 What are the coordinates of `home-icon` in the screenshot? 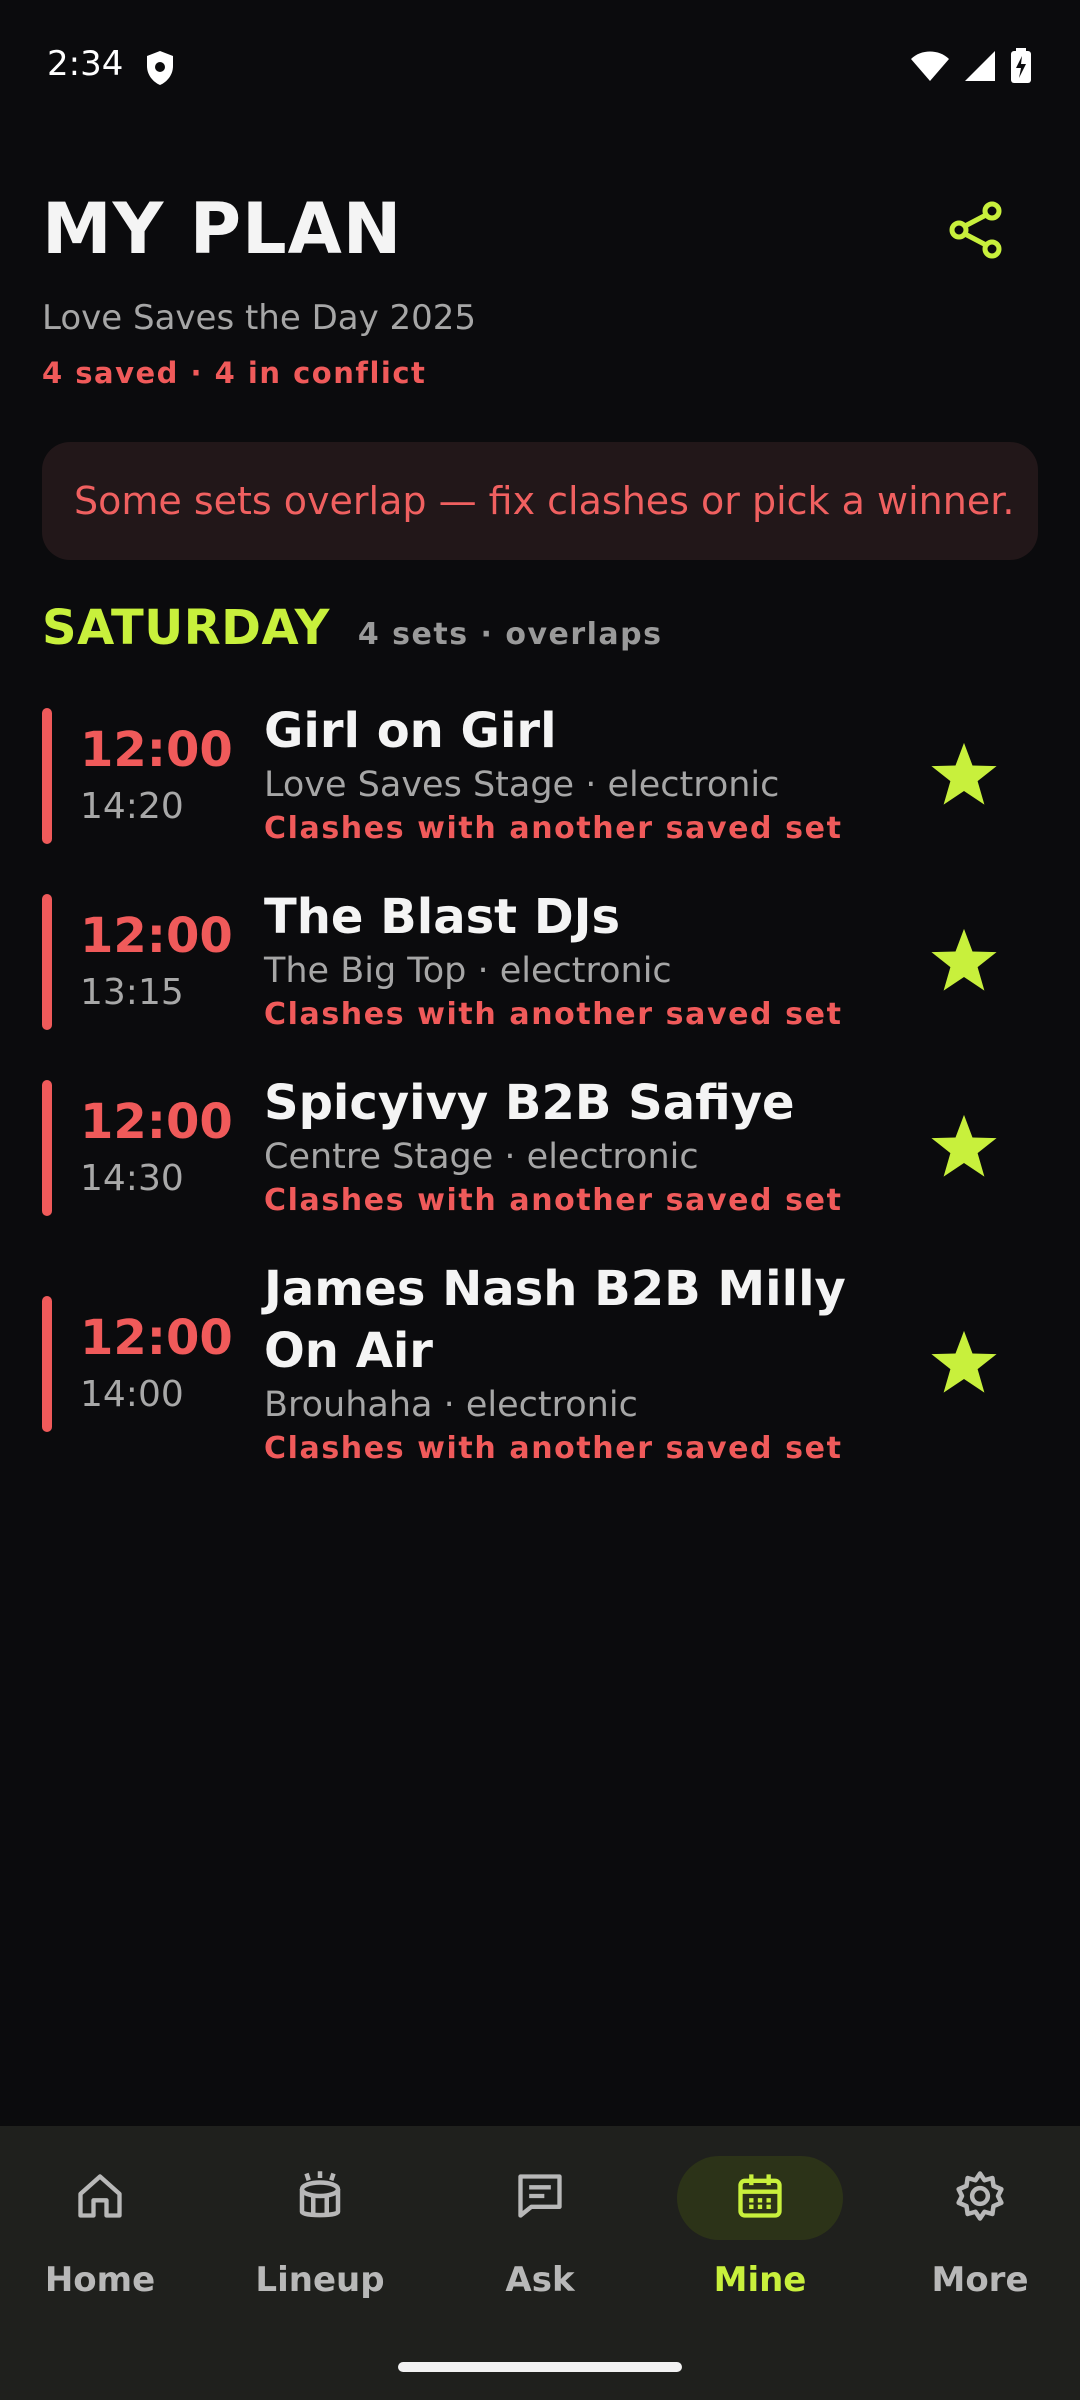 It's located at (100, 2198).